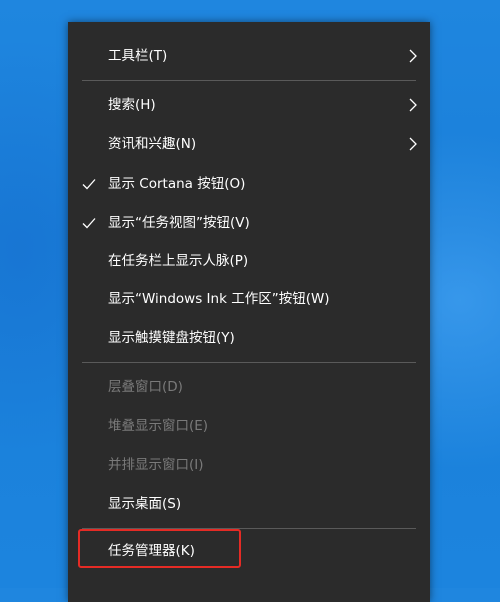 The height and width of the screenshot is (602, 500). I want to click on menu-item-show-people: 在任务栏上显示人脉(P), so click(249, 261).